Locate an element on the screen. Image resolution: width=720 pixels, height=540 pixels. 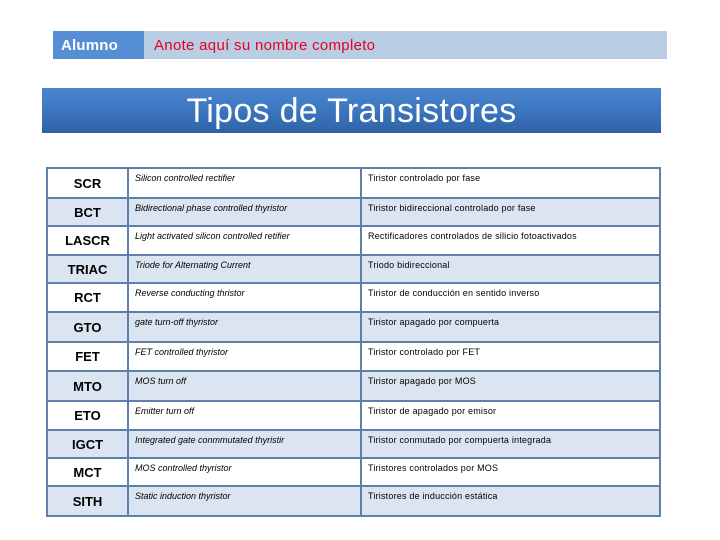
table-row: MTO MOS turn off Tiristor apagado por MOS is located at coordinates (353, 386).